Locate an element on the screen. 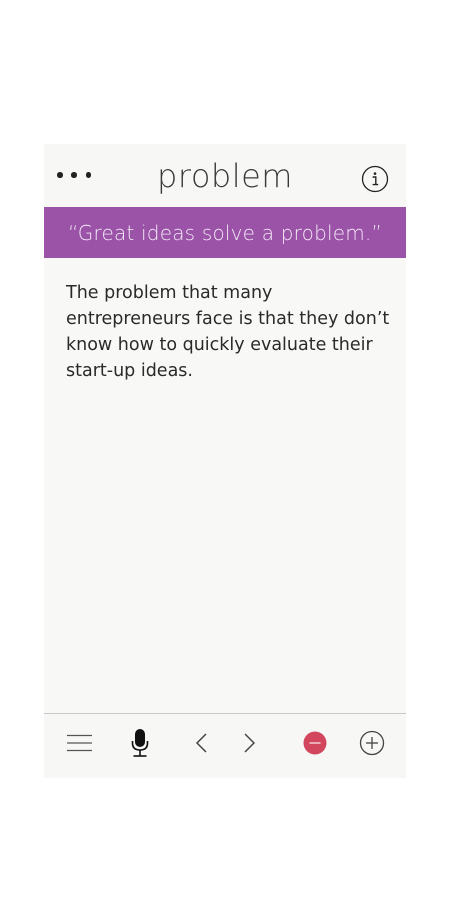 Image resolution: width=450 pixels, height=900 pixels. quote-text: “Great ideas solve a problem.” is located at coordinates (225, 232).